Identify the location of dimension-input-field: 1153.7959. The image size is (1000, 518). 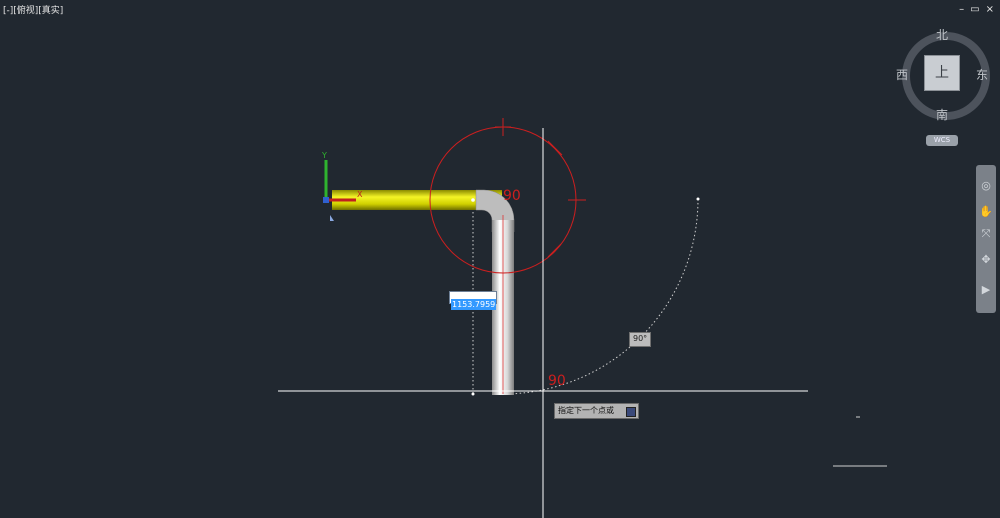
(473, 300).